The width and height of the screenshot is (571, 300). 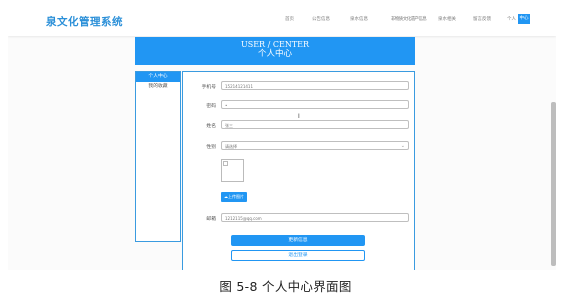 I want to click on figure-caption: 图 5-8 个人中心界面图, so click(x=285, y=286).